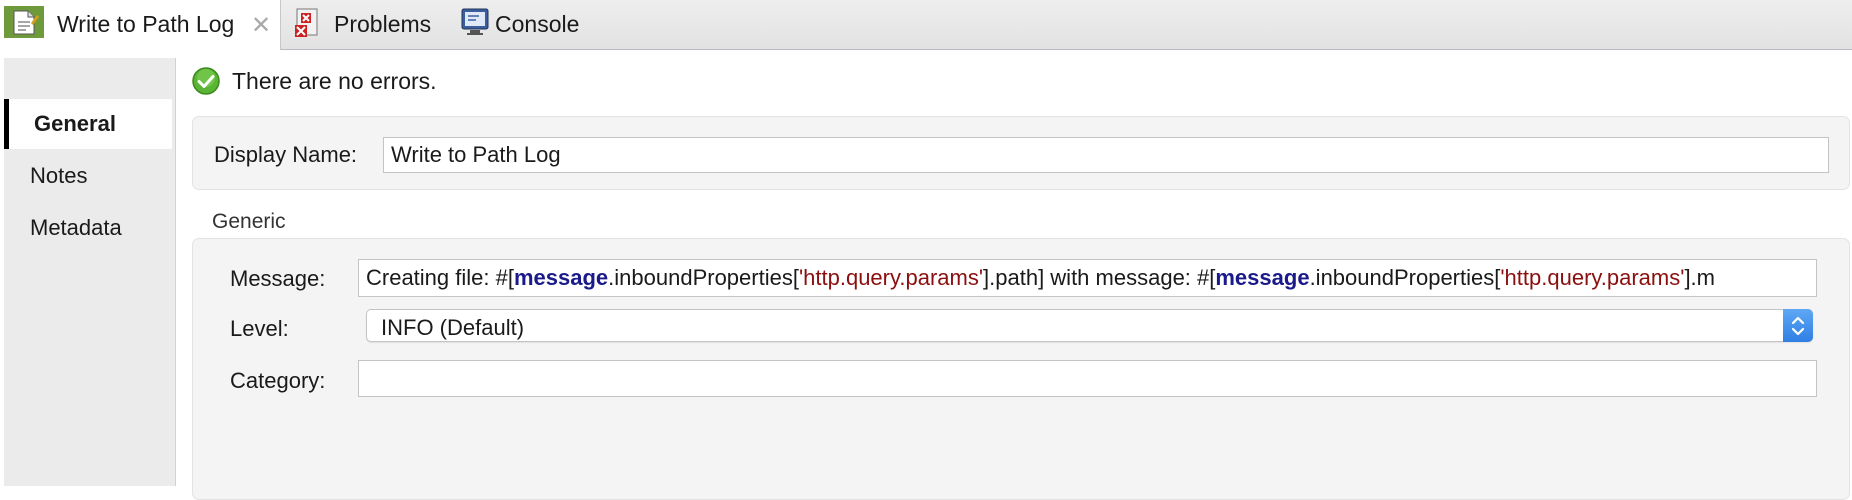 This screenshot has width=1852, height=500. Describe the element at coordinates (286, 154) in the screenshot. I see `display-name-label: Display Name:` at that location.